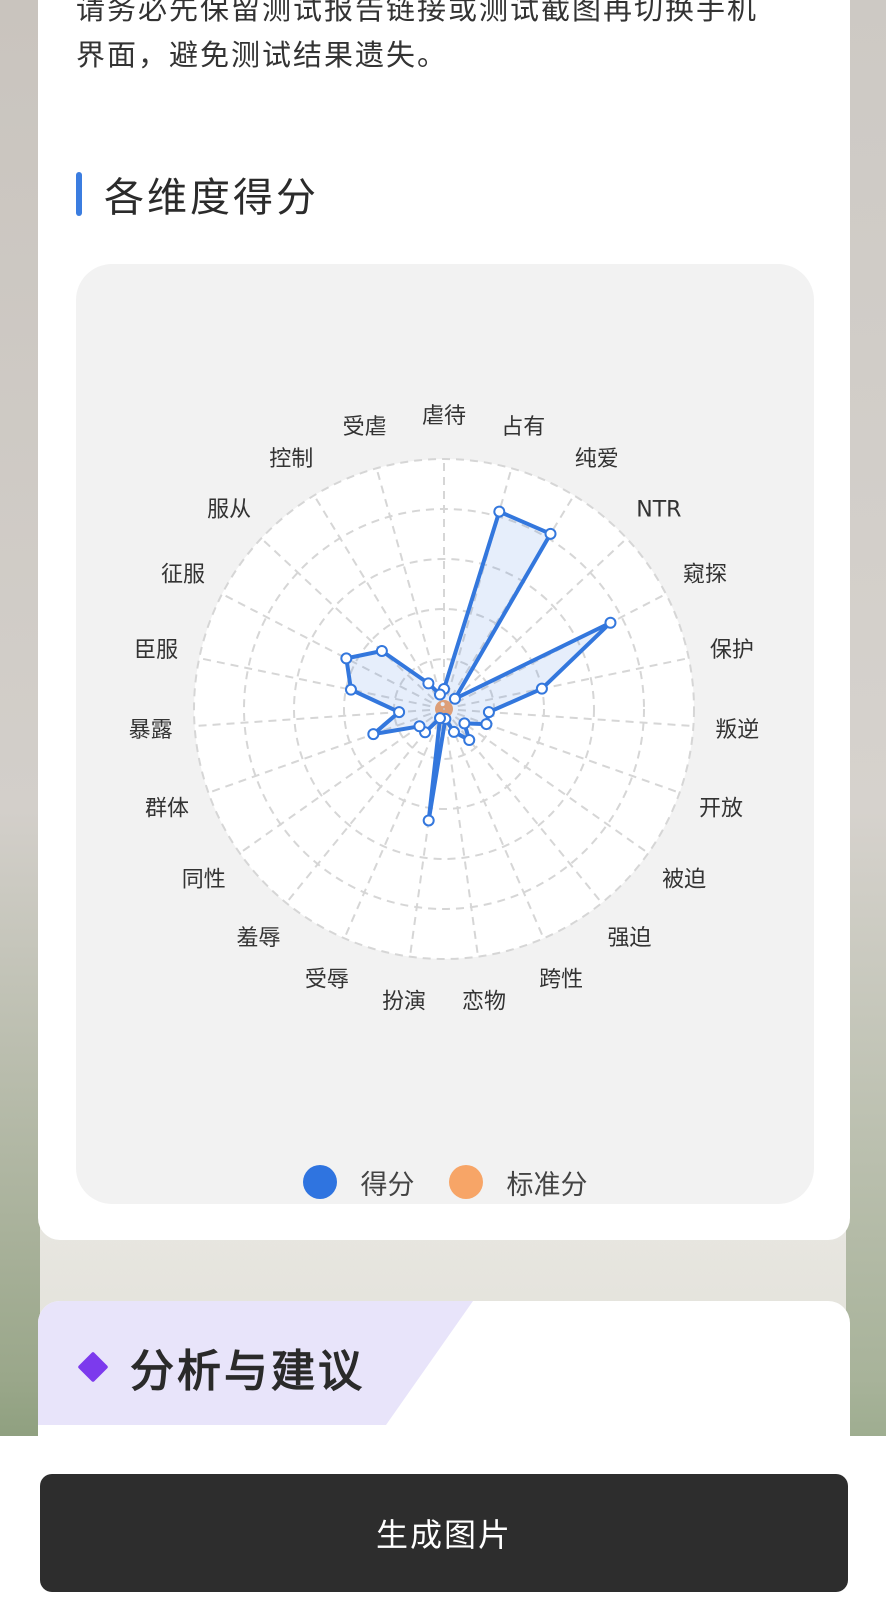 The width and height of the screenshot is (886, 1622). I want to click on radar-category-label: 受辱, so click(327, 980).